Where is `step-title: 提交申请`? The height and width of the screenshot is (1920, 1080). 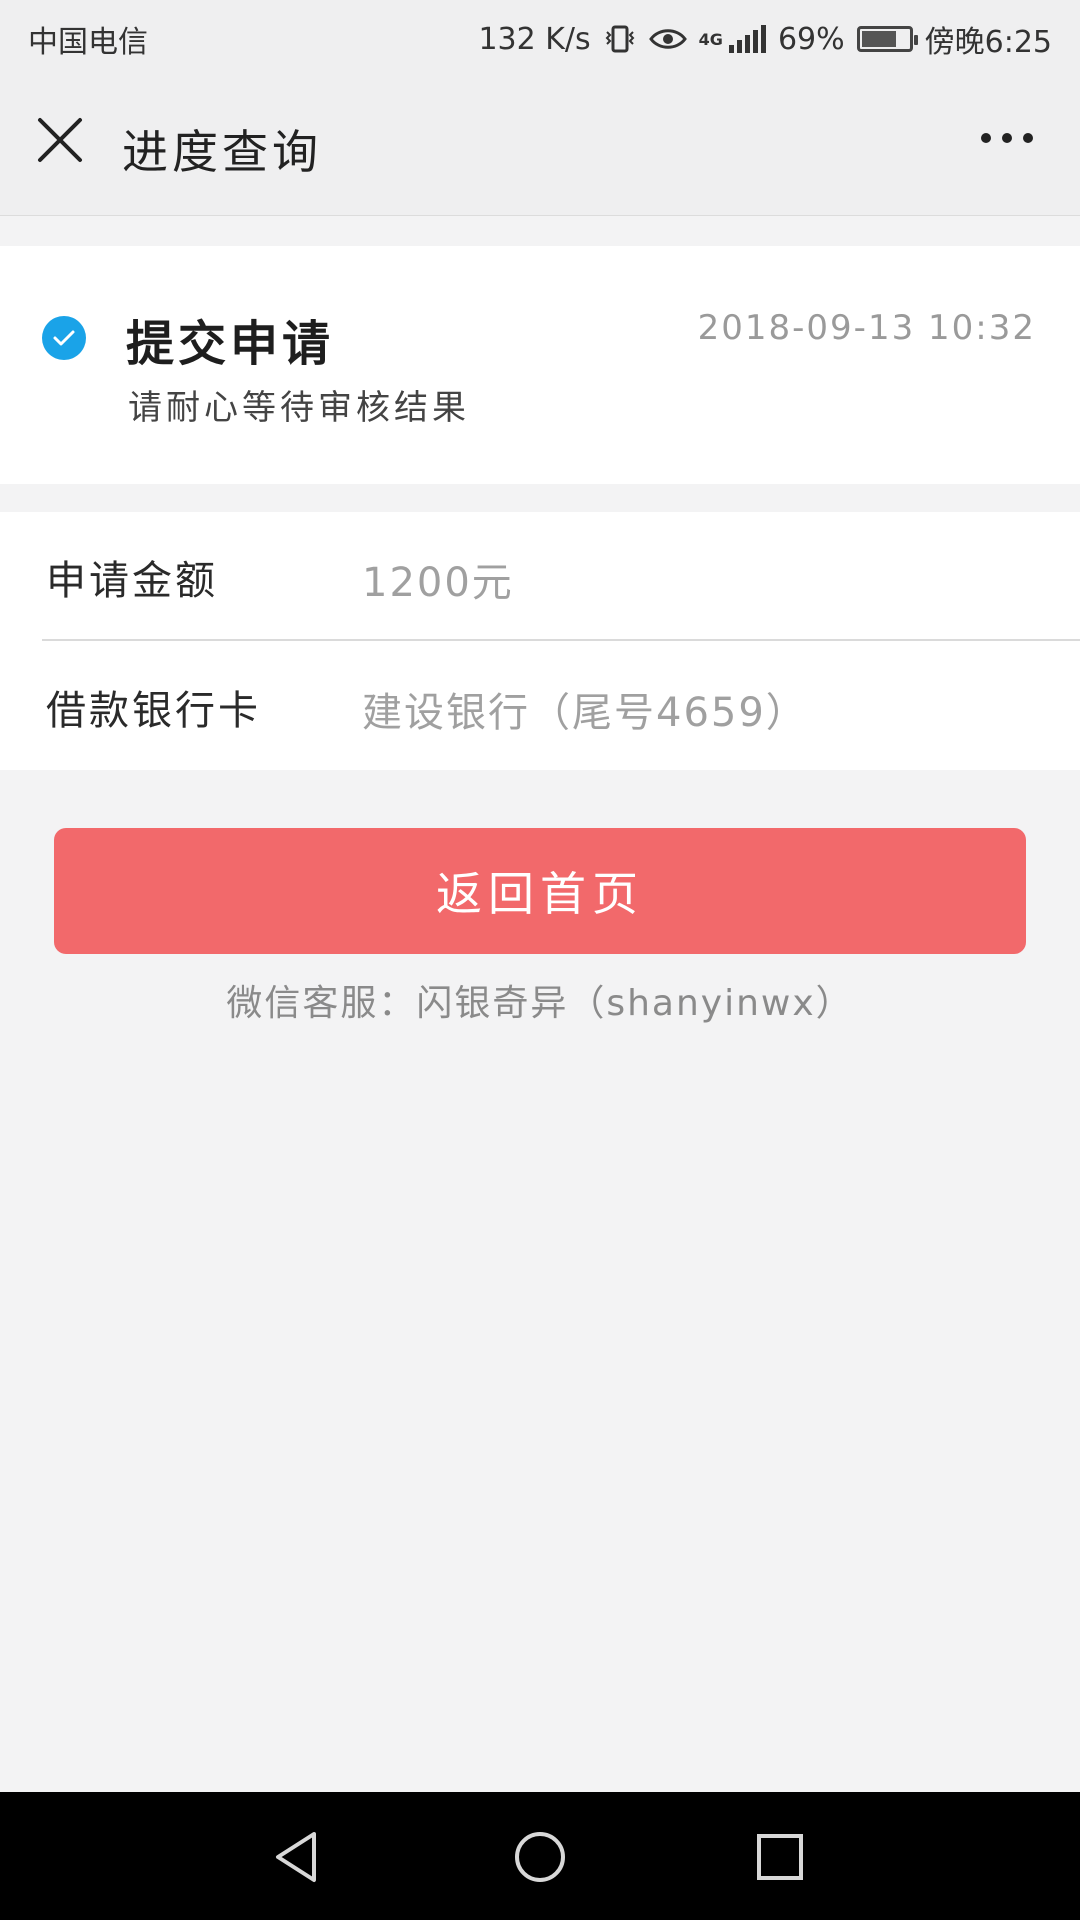
step-title: 提交申请 is located at coordinates (230, 344).